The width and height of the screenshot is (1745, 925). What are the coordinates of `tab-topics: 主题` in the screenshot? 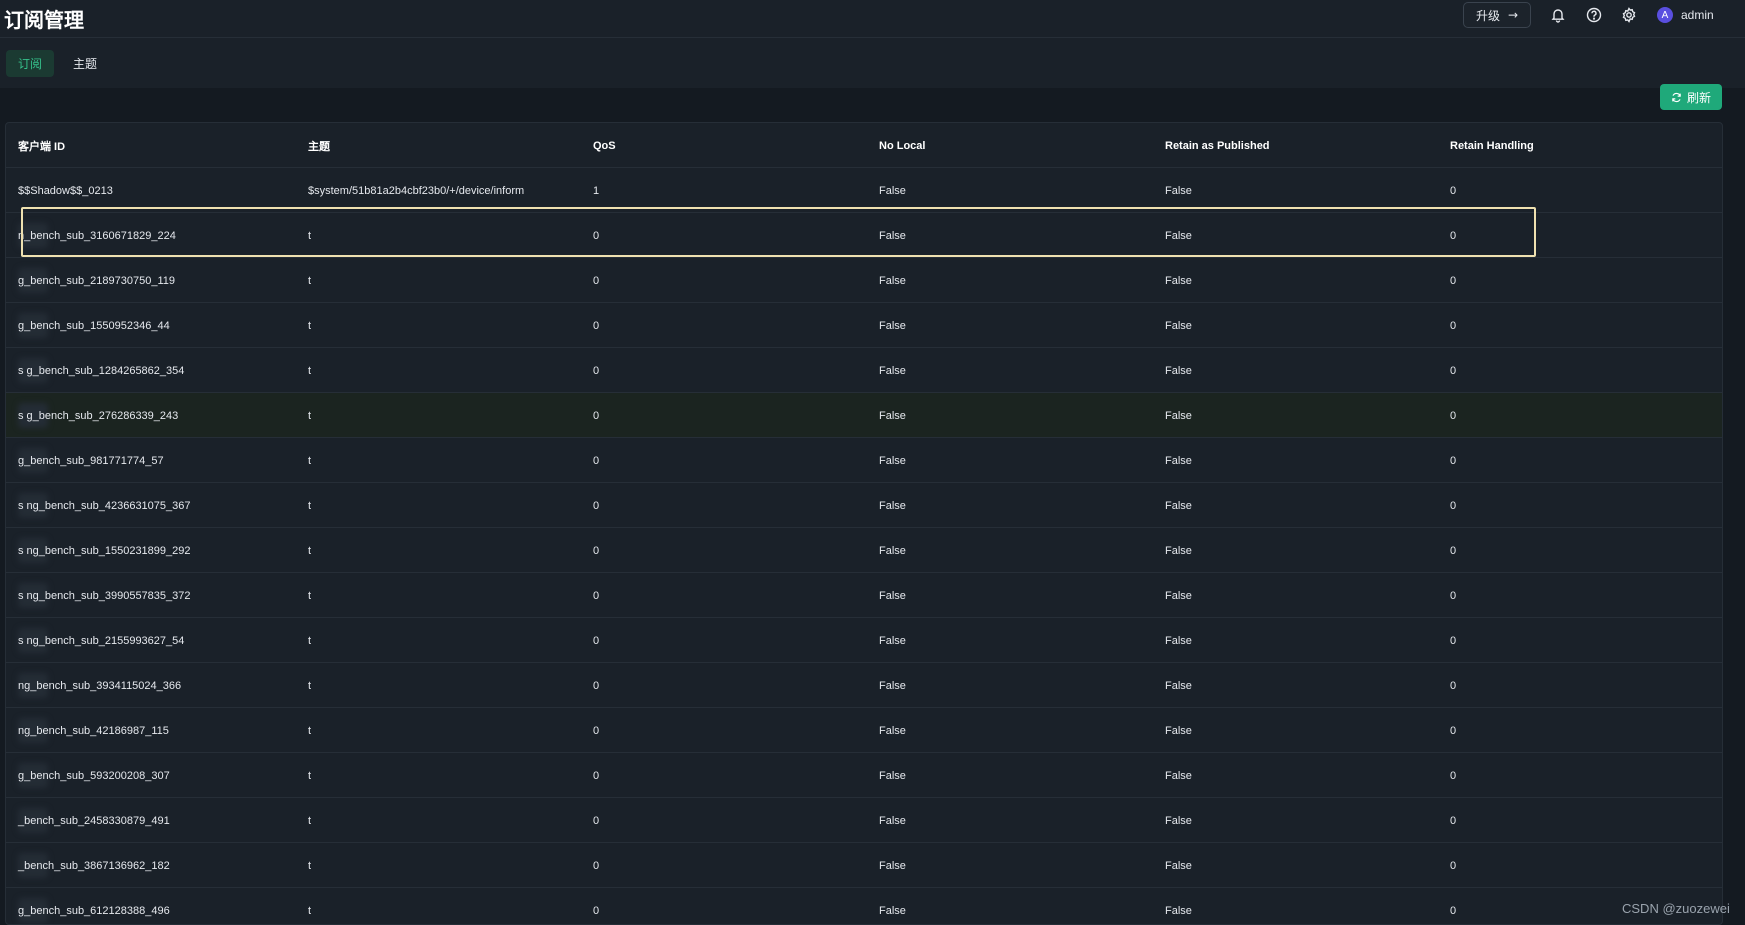 It's located at (85, 63).